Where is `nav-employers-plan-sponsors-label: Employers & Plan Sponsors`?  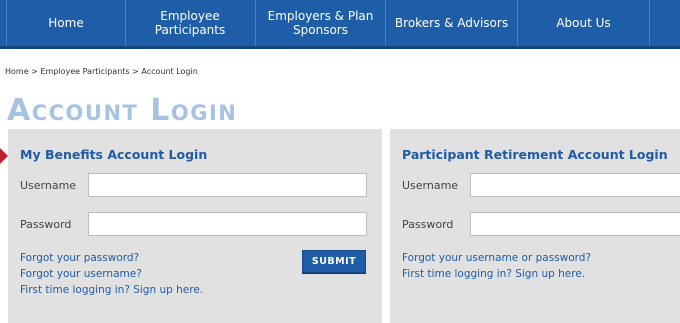 nav-employers-plan-sponsors-label: Employers & Plan Sponsors is located at coordinates (320, 23).